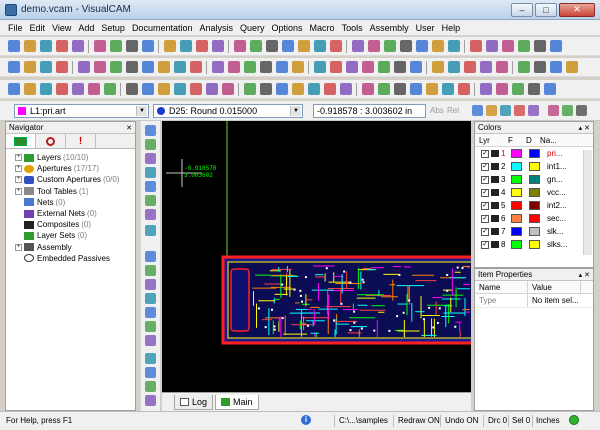  Describe the element at coordinates (70, 224) in the screenshot. I see `tree-item-composites: Composites (0)` at that location.